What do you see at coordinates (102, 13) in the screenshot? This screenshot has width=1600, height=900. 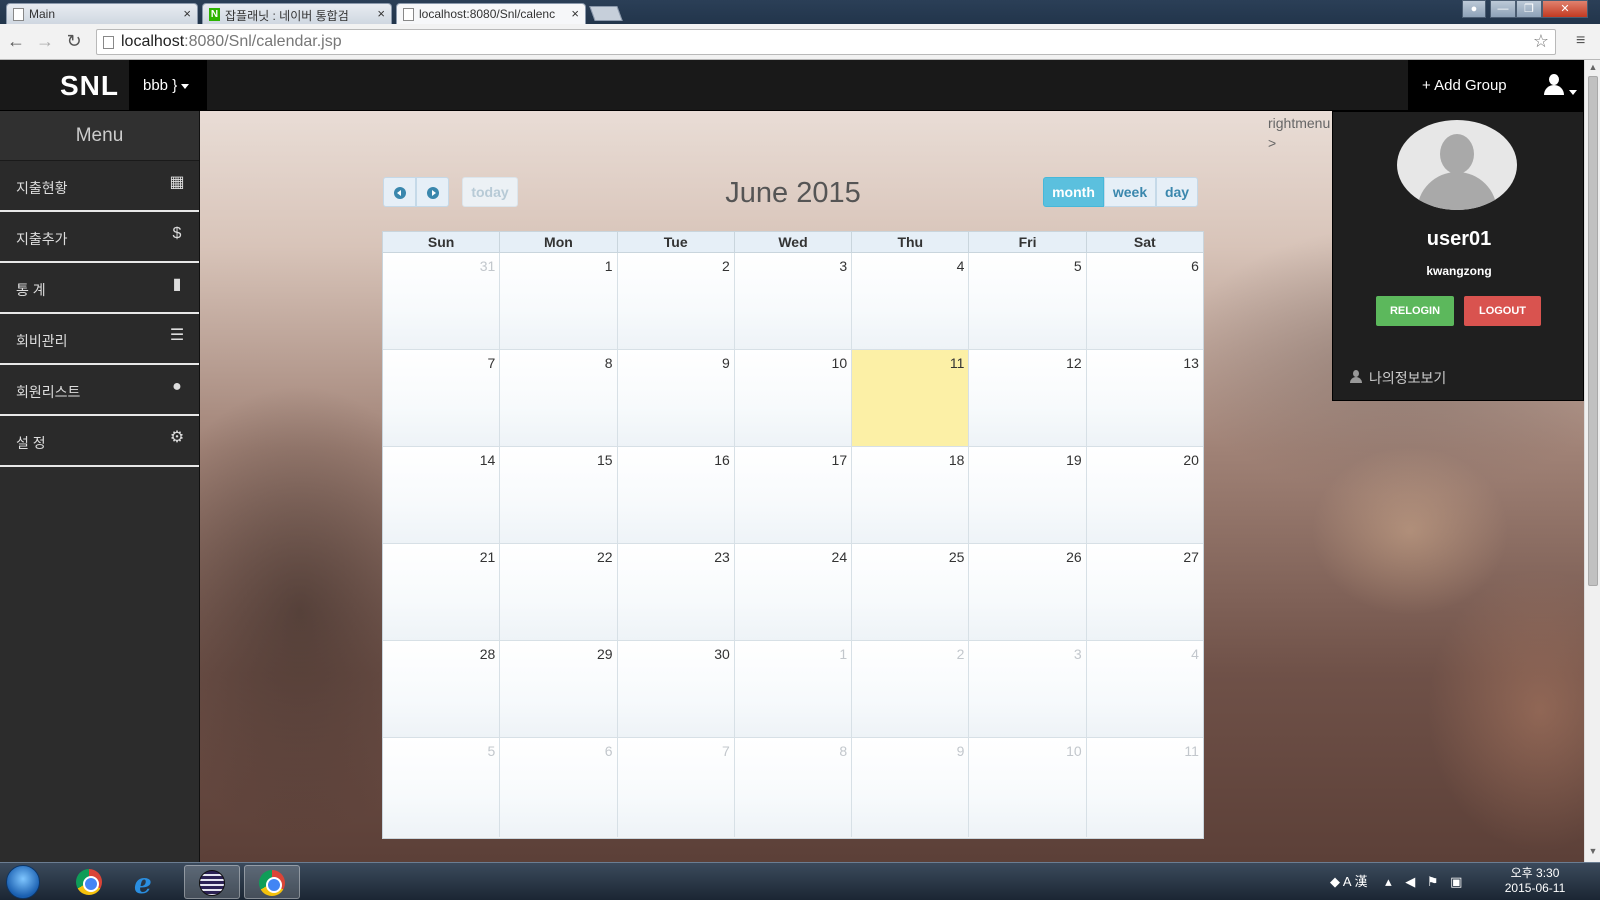 I see `browser-tab-main: Main ×` at bounding box center [102, 13].